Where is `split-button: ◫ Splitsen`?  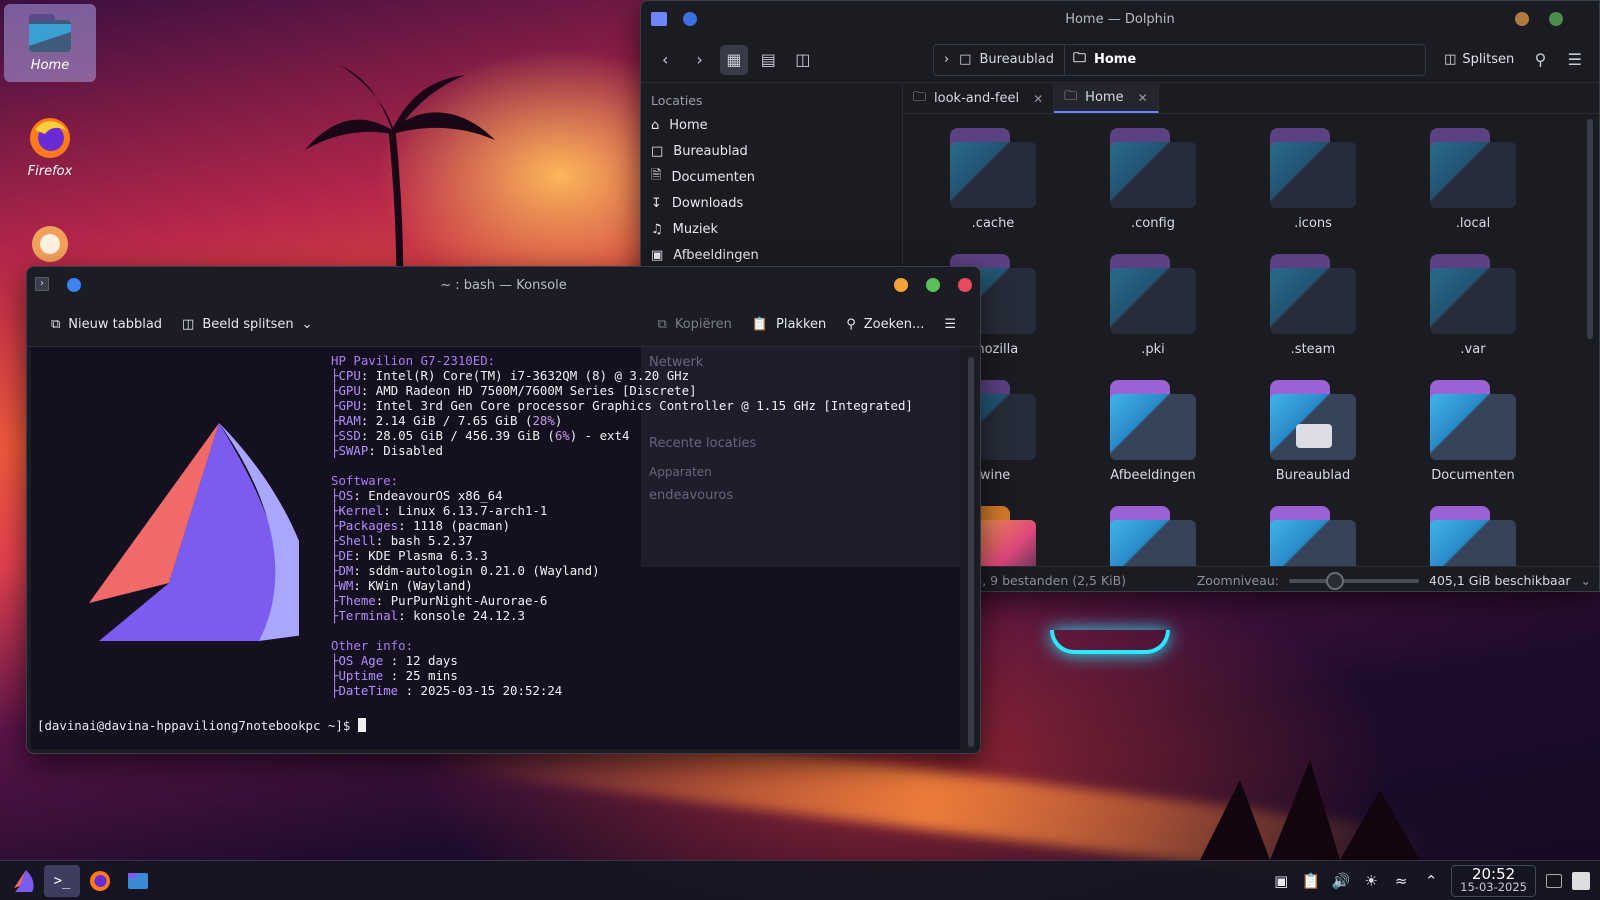 split-button: ◫ Splitsen is located at coordinates (1479, 59).